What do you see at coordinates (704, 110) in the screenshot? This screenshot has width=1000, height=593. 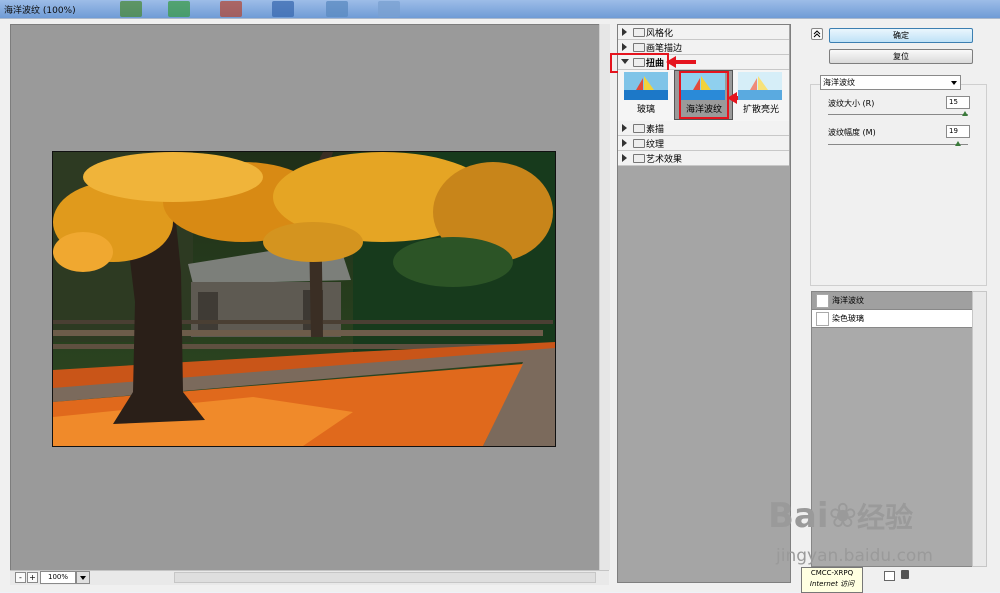 I see `thumbnail-label: 海洋波纹` at bounding box center [704, 110].